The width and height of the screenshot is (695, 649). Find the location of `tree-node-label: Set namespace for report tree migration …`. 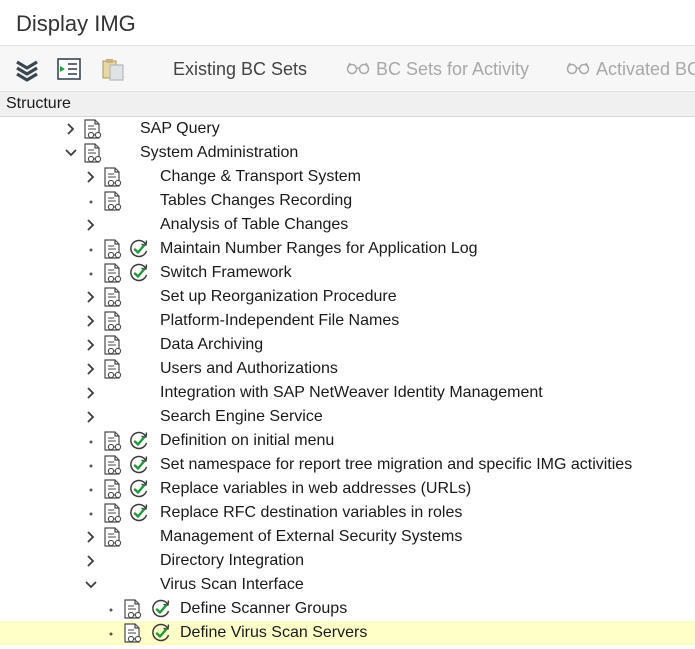

tree-node-label: Set namespace for report tree migration … is located at coordinates (396, 465).